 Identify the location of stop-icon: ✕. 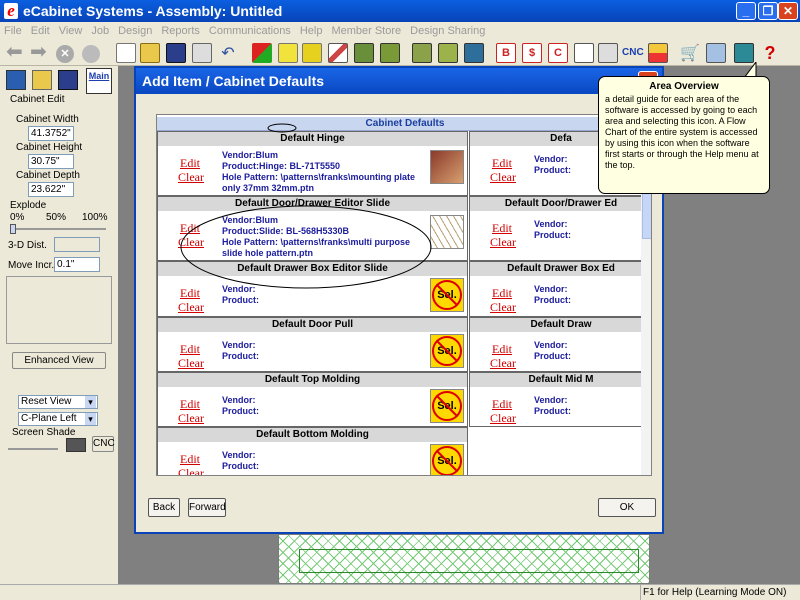
(65, 54).